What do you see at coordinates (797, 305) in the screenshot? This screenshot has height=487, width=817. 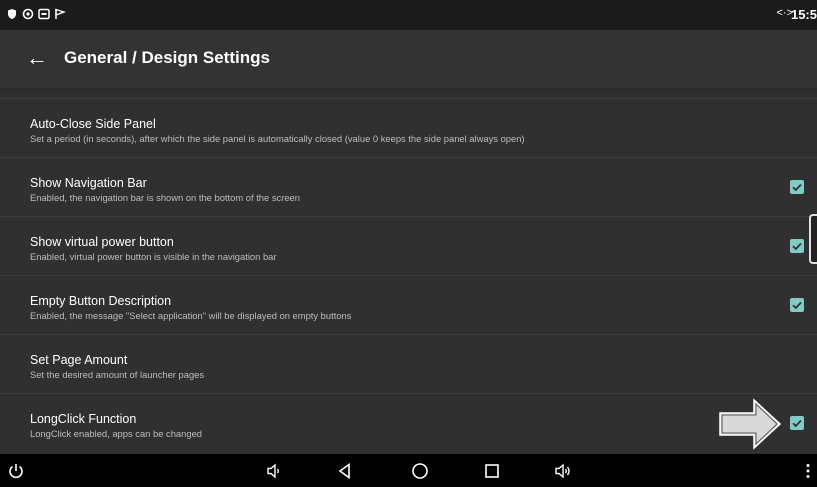 I see `empty-button-description-checkbox` at bounding box center [797, 305].